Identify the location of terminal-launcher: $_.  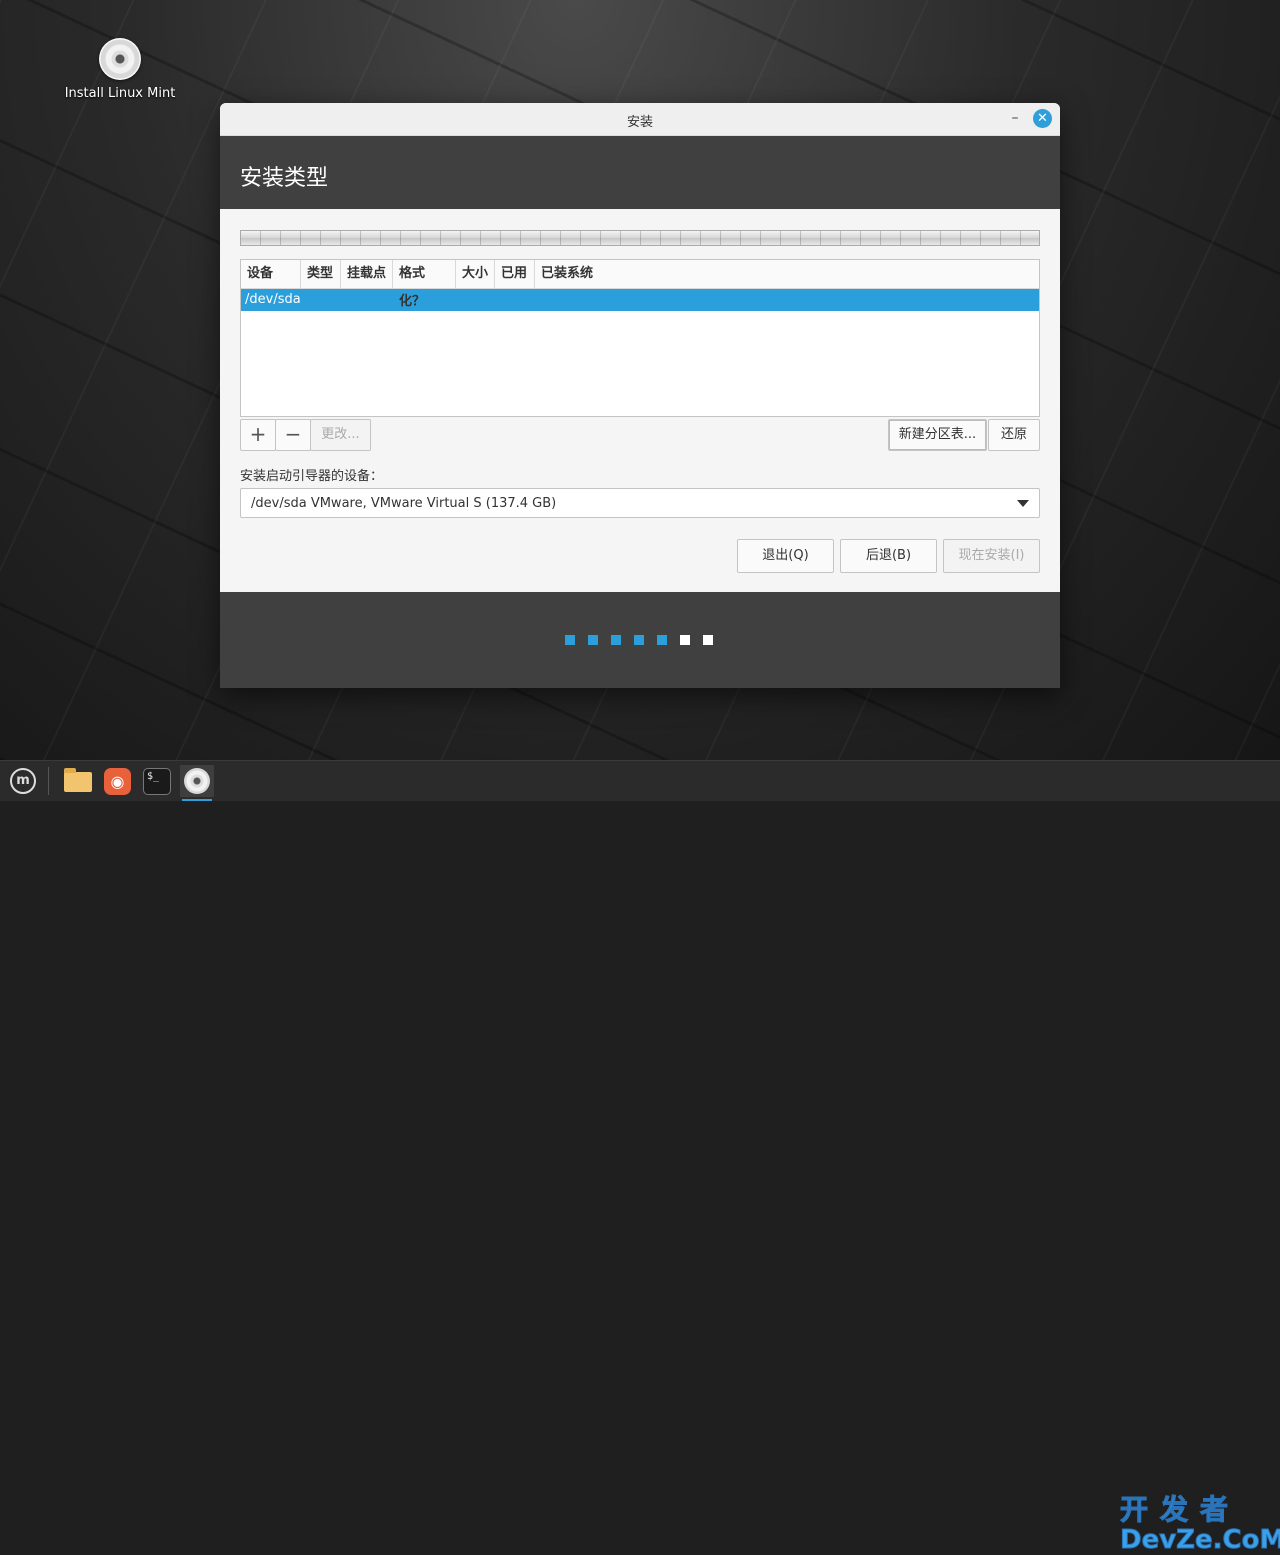
(157, 781).